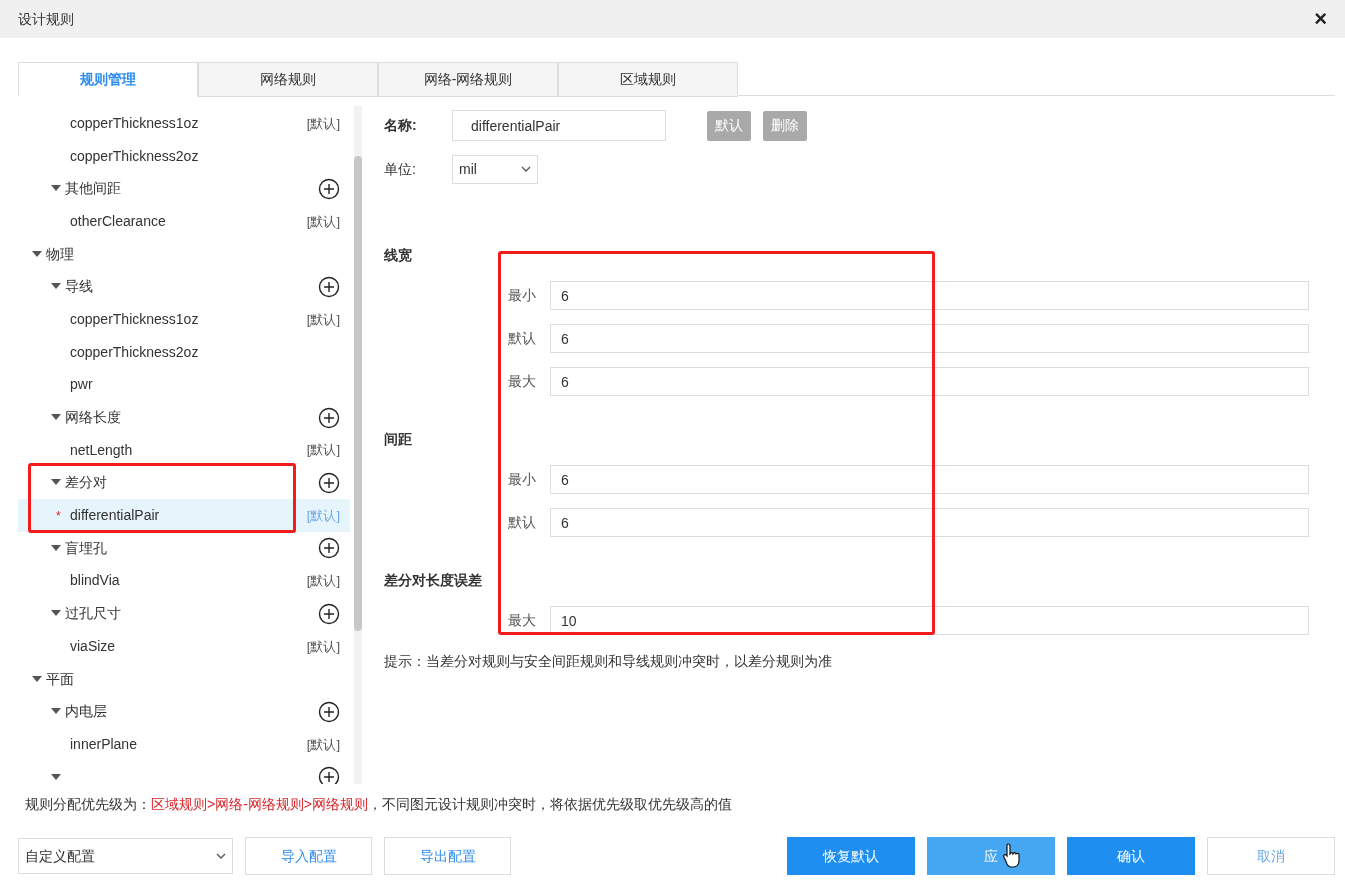  What do you see at coordinates (79, 287) in the screenshot?
I see `tree-group: 导线` at bounding box center [79, 287].